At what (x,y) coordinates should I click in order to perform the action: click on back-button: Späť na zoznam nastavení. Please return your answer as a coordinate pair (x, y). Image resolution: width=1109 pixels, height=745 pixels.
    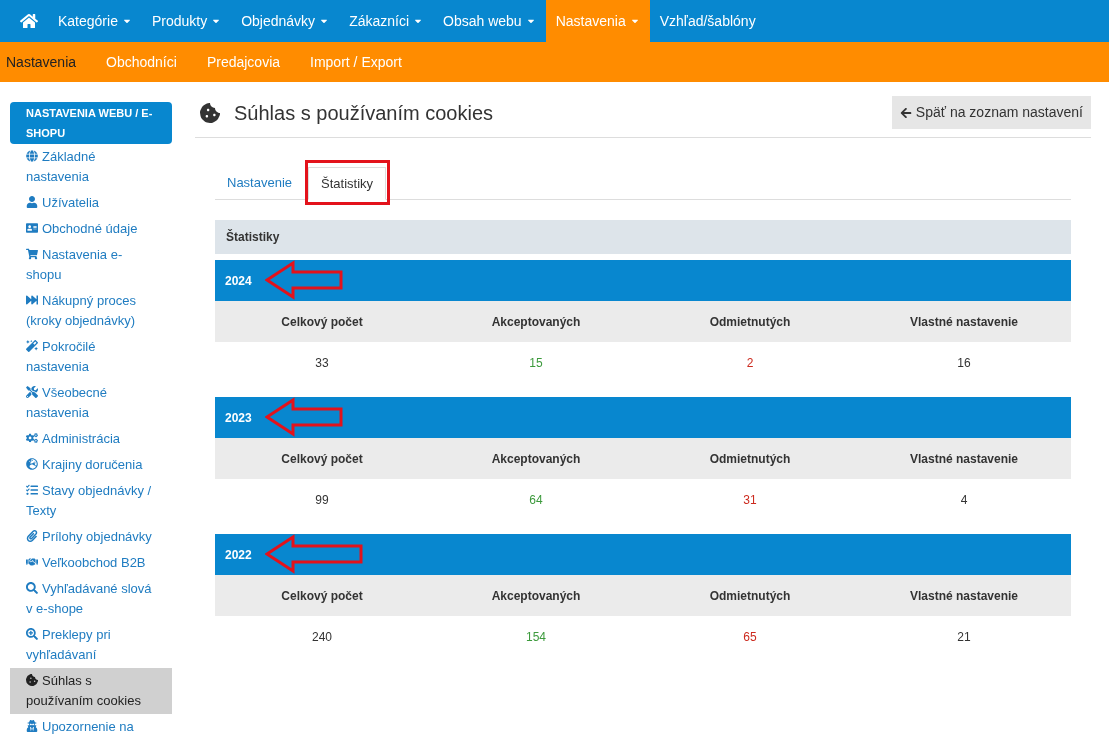
    Looking at the image, I should click on (991, 112).